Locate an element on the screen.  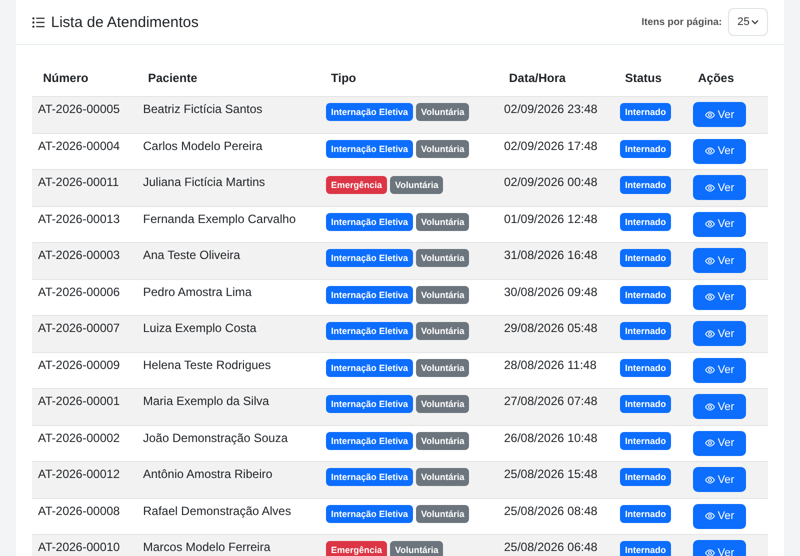
table-cell: 31/08/2026 16:48 is located at coordinates (551, 255).